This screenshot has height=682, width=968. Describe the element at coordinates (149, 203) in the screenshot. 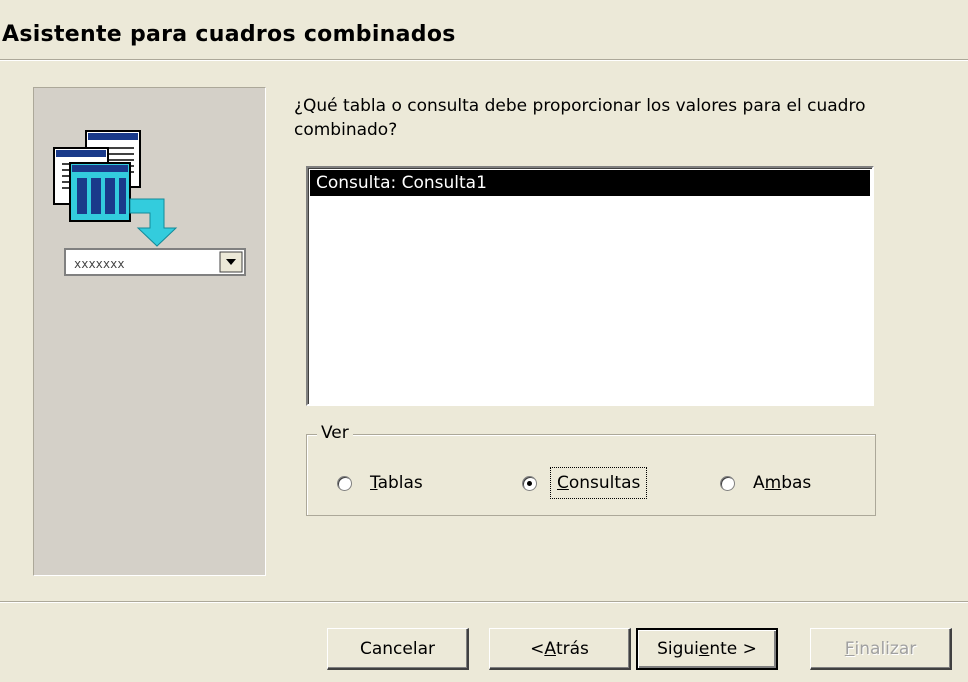

I see `table-to-combobox-icon: xxxxxxx` at that location.